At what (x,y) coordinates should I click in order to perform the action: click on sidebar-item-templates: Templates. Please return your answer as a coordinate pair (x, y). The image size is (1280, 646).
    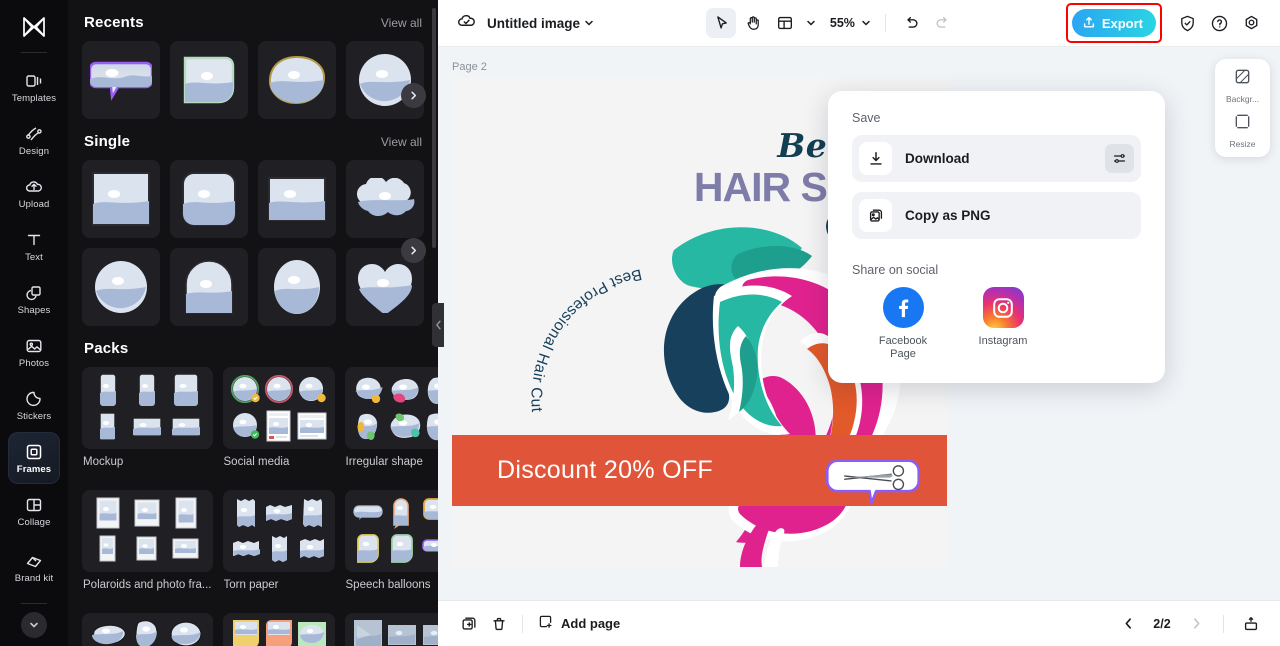
    Looking at the image, I should click on (34, 87).